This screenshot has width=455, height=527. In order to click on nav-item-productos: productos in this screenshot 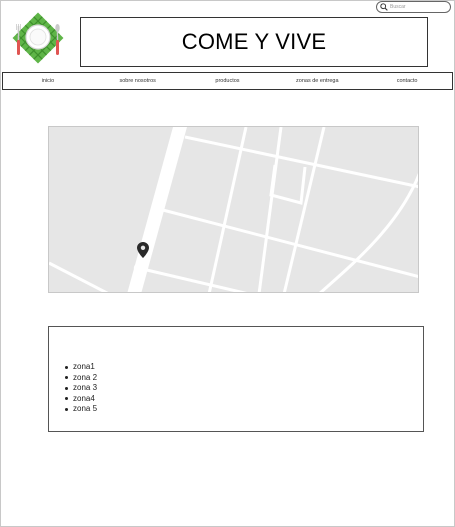, I will do `click(228, 81)`.